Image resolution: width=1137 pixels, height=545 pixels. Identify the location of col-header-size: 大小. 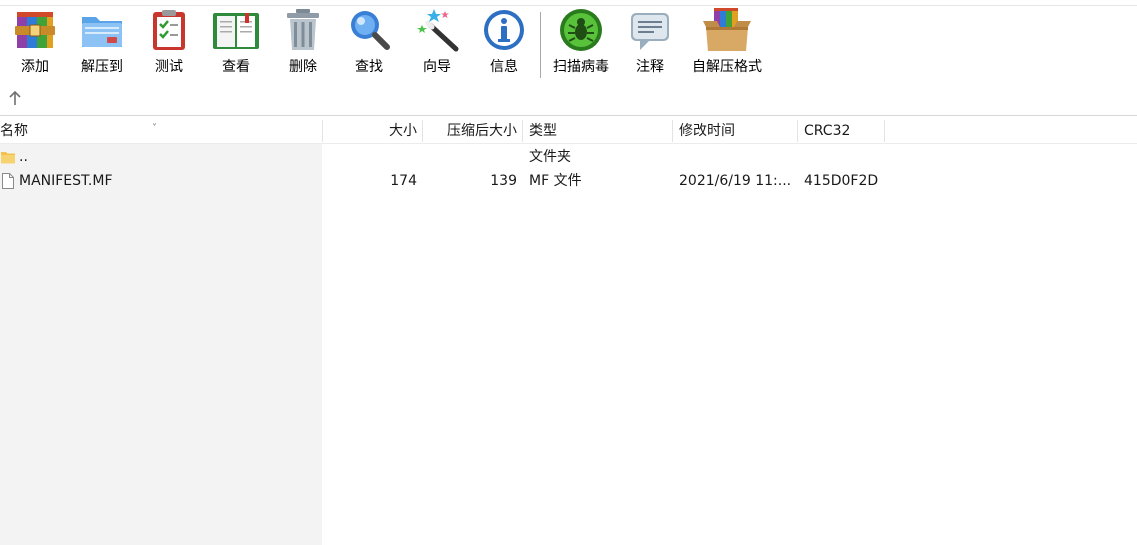
(370, 131).